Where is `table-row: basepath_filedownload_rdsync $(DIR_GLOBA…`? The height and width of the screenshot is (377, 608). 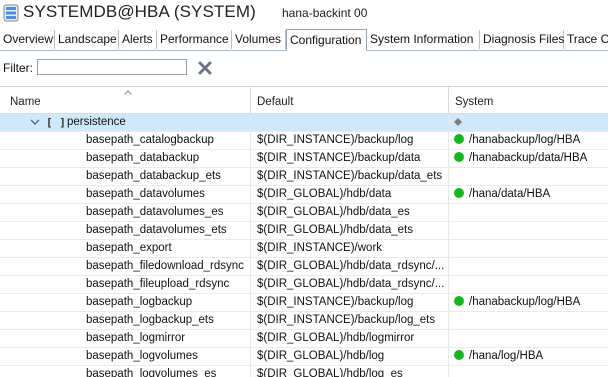 table-row: basepath_filedownload_rdsync $(DIR_GLOBA… is located at coordinates (304, 267).